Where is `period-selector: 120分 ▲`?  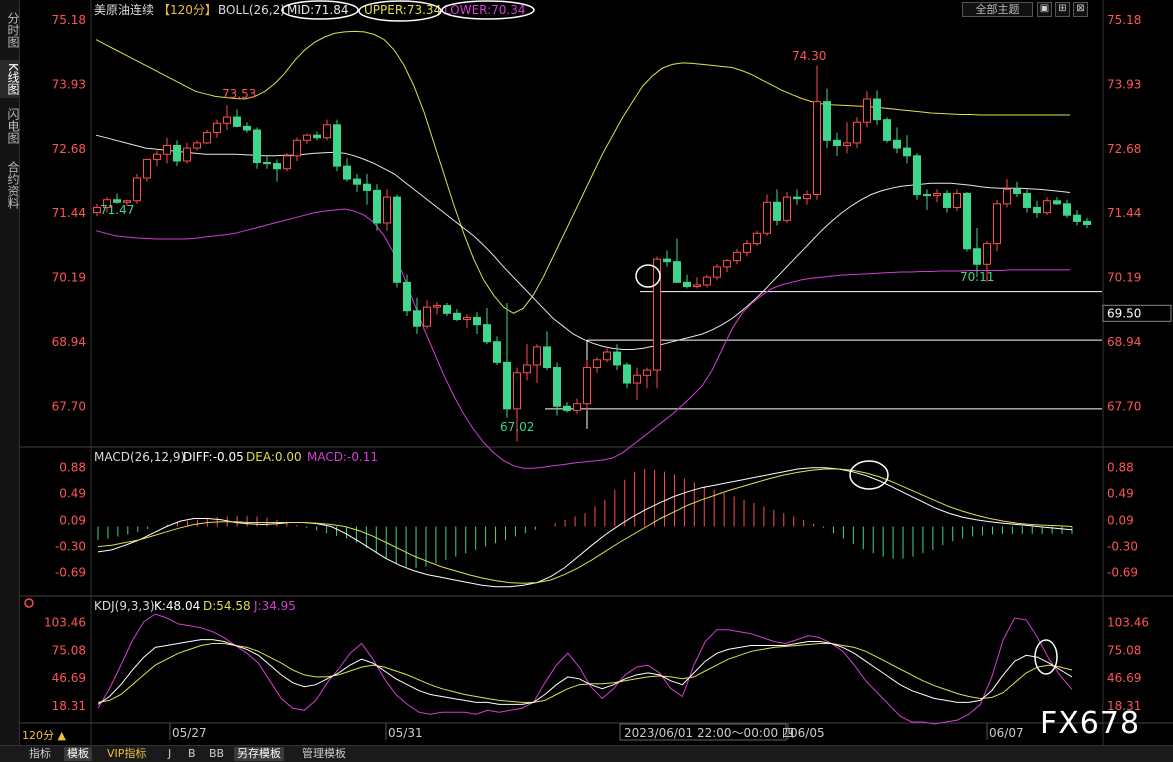 period-selector: 120分 ▲ is located at coordinates (44, 735).